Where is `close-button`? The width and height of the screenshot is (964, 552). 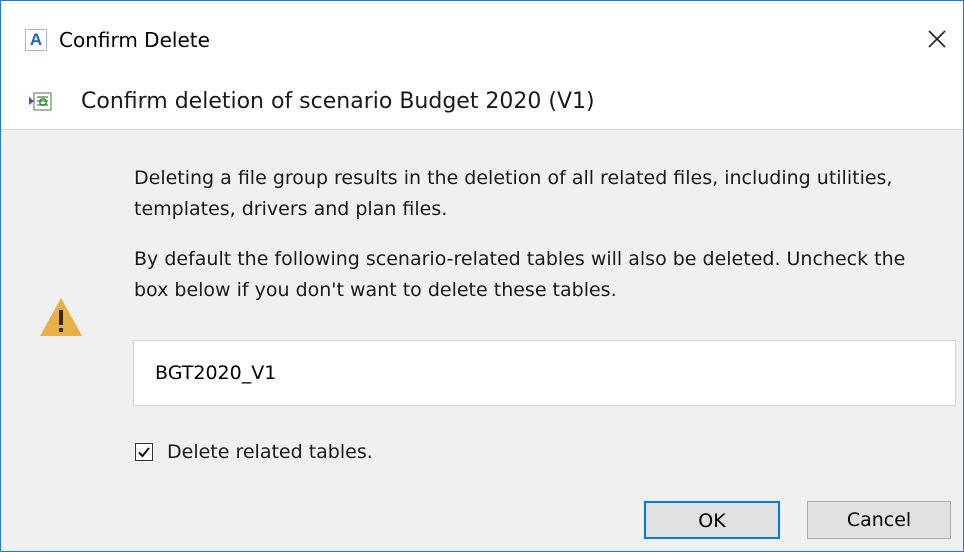 close-button is located at coordinates (937, 39).